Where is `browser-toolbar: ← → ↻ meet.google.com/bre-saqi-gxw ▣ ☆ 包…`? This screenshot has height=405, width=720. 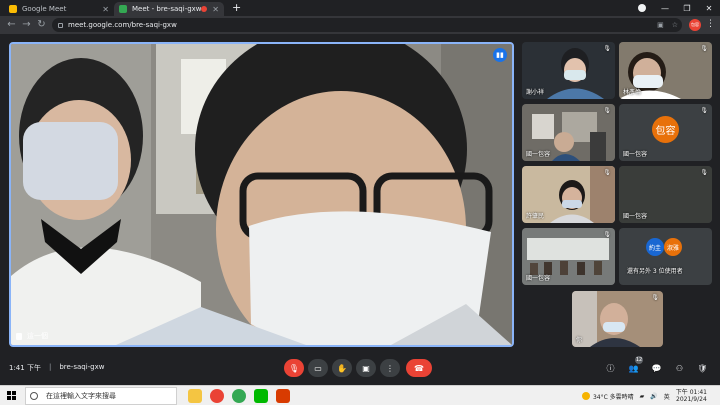 browser-toolbar: ← → ↻ meet.google.com/bre-saqi-gxw ▣ ☆ 包… is located at coordinates (360, 25).